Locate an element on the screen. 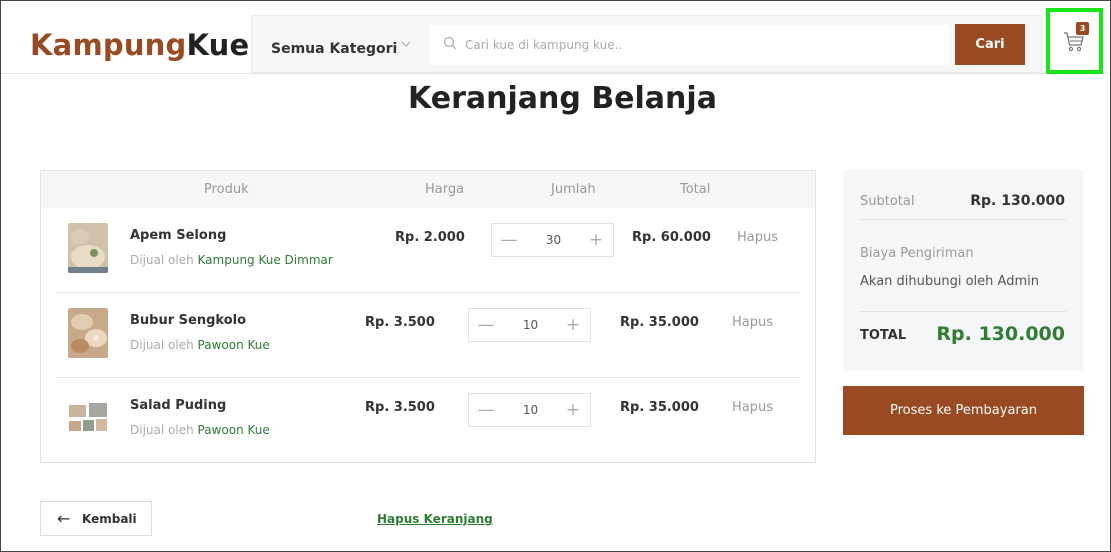  shipping-value: Akan dihubungi oleh Admin is located at coordinates (949, 281).